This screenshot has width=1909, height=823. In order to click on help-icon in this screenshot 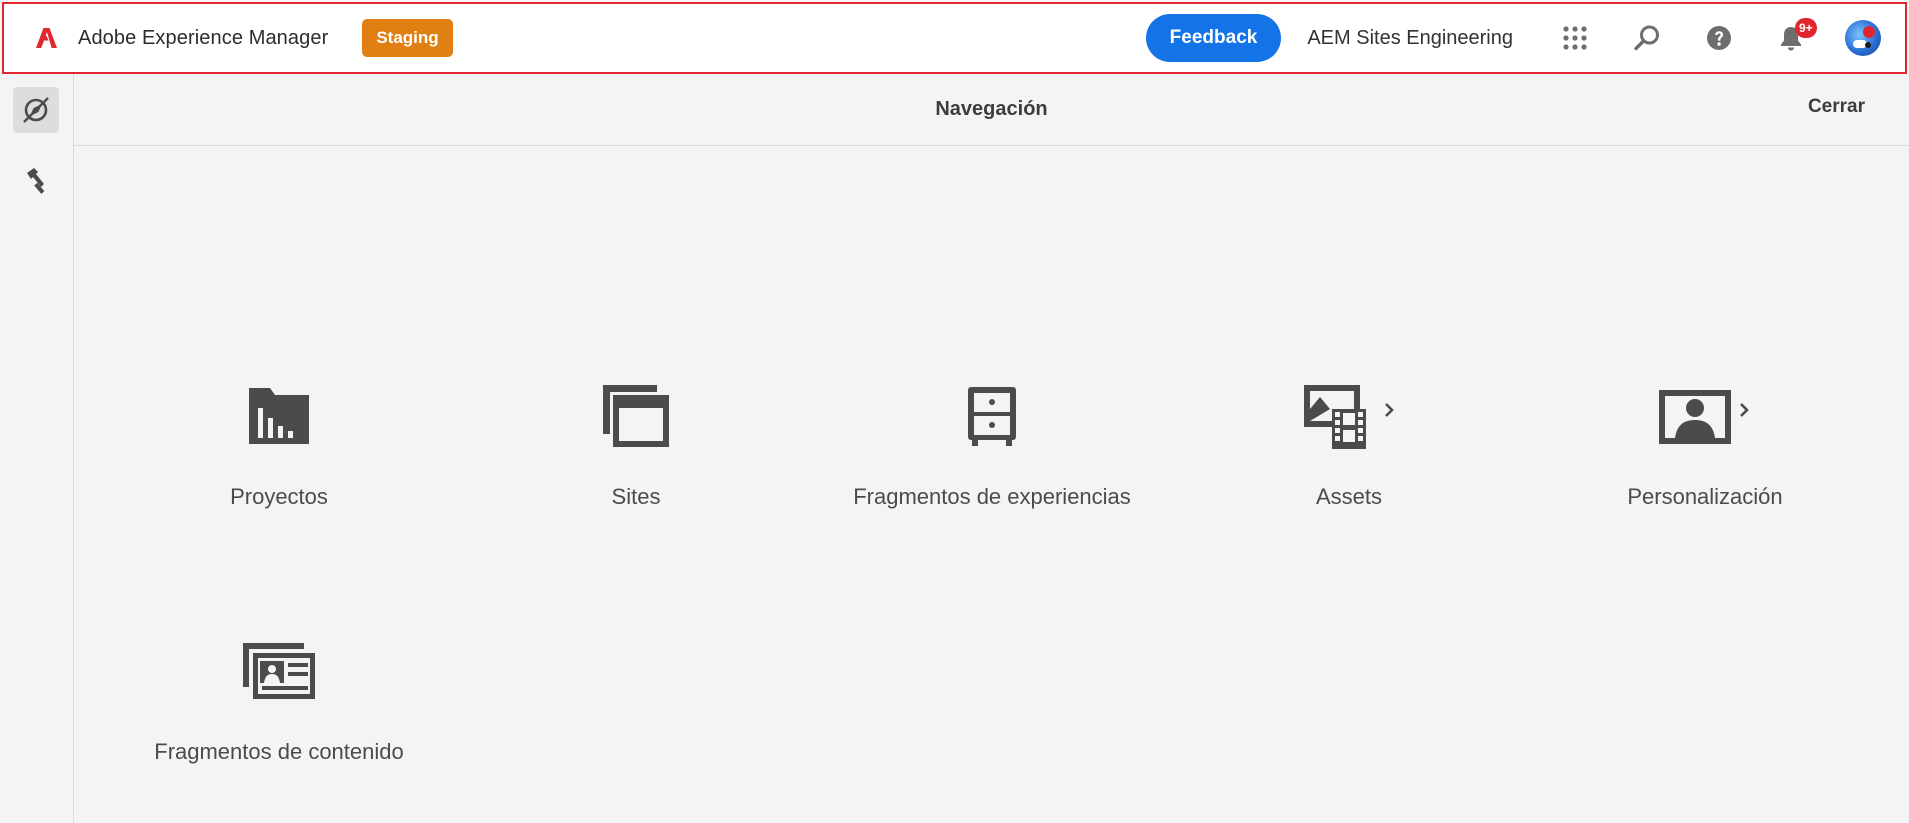, I will do `click(1719, 38)`.